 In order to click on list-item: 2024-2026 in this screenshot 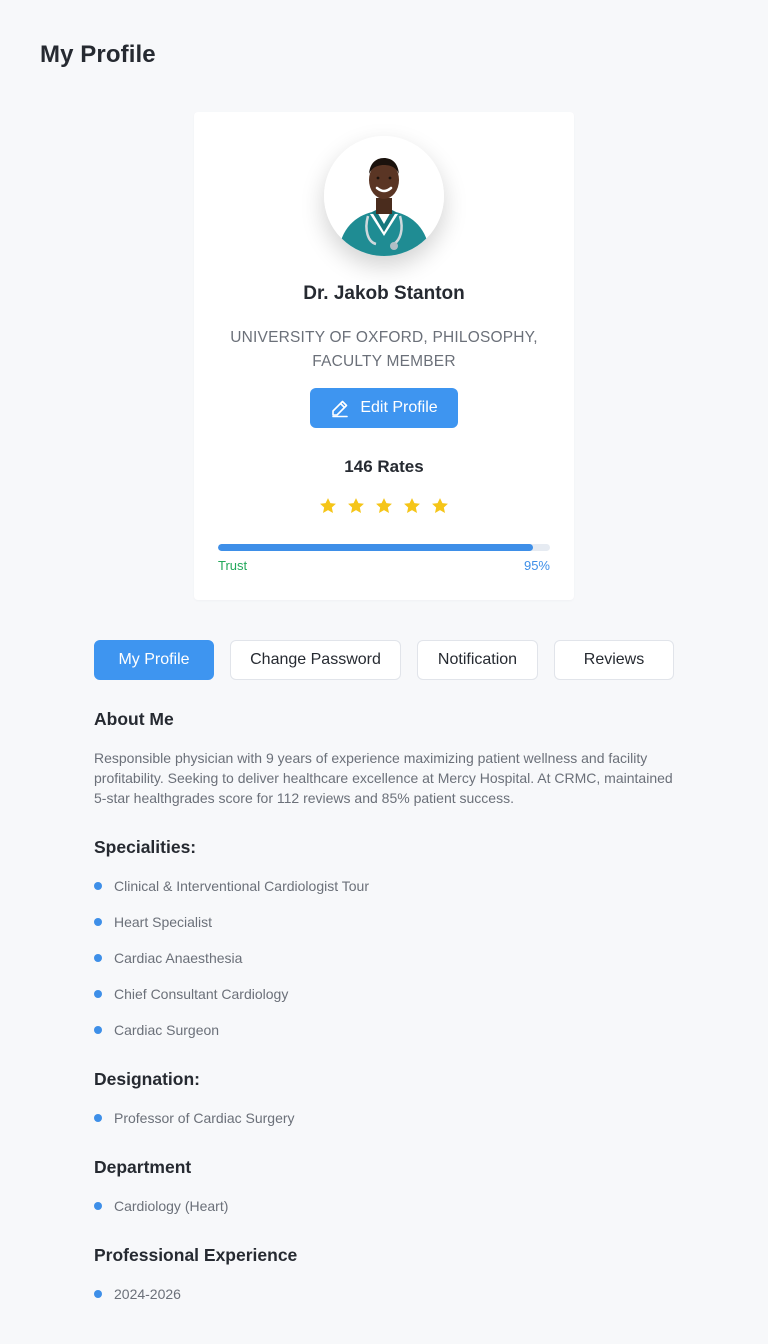, I will do `click(137, 1294)`.